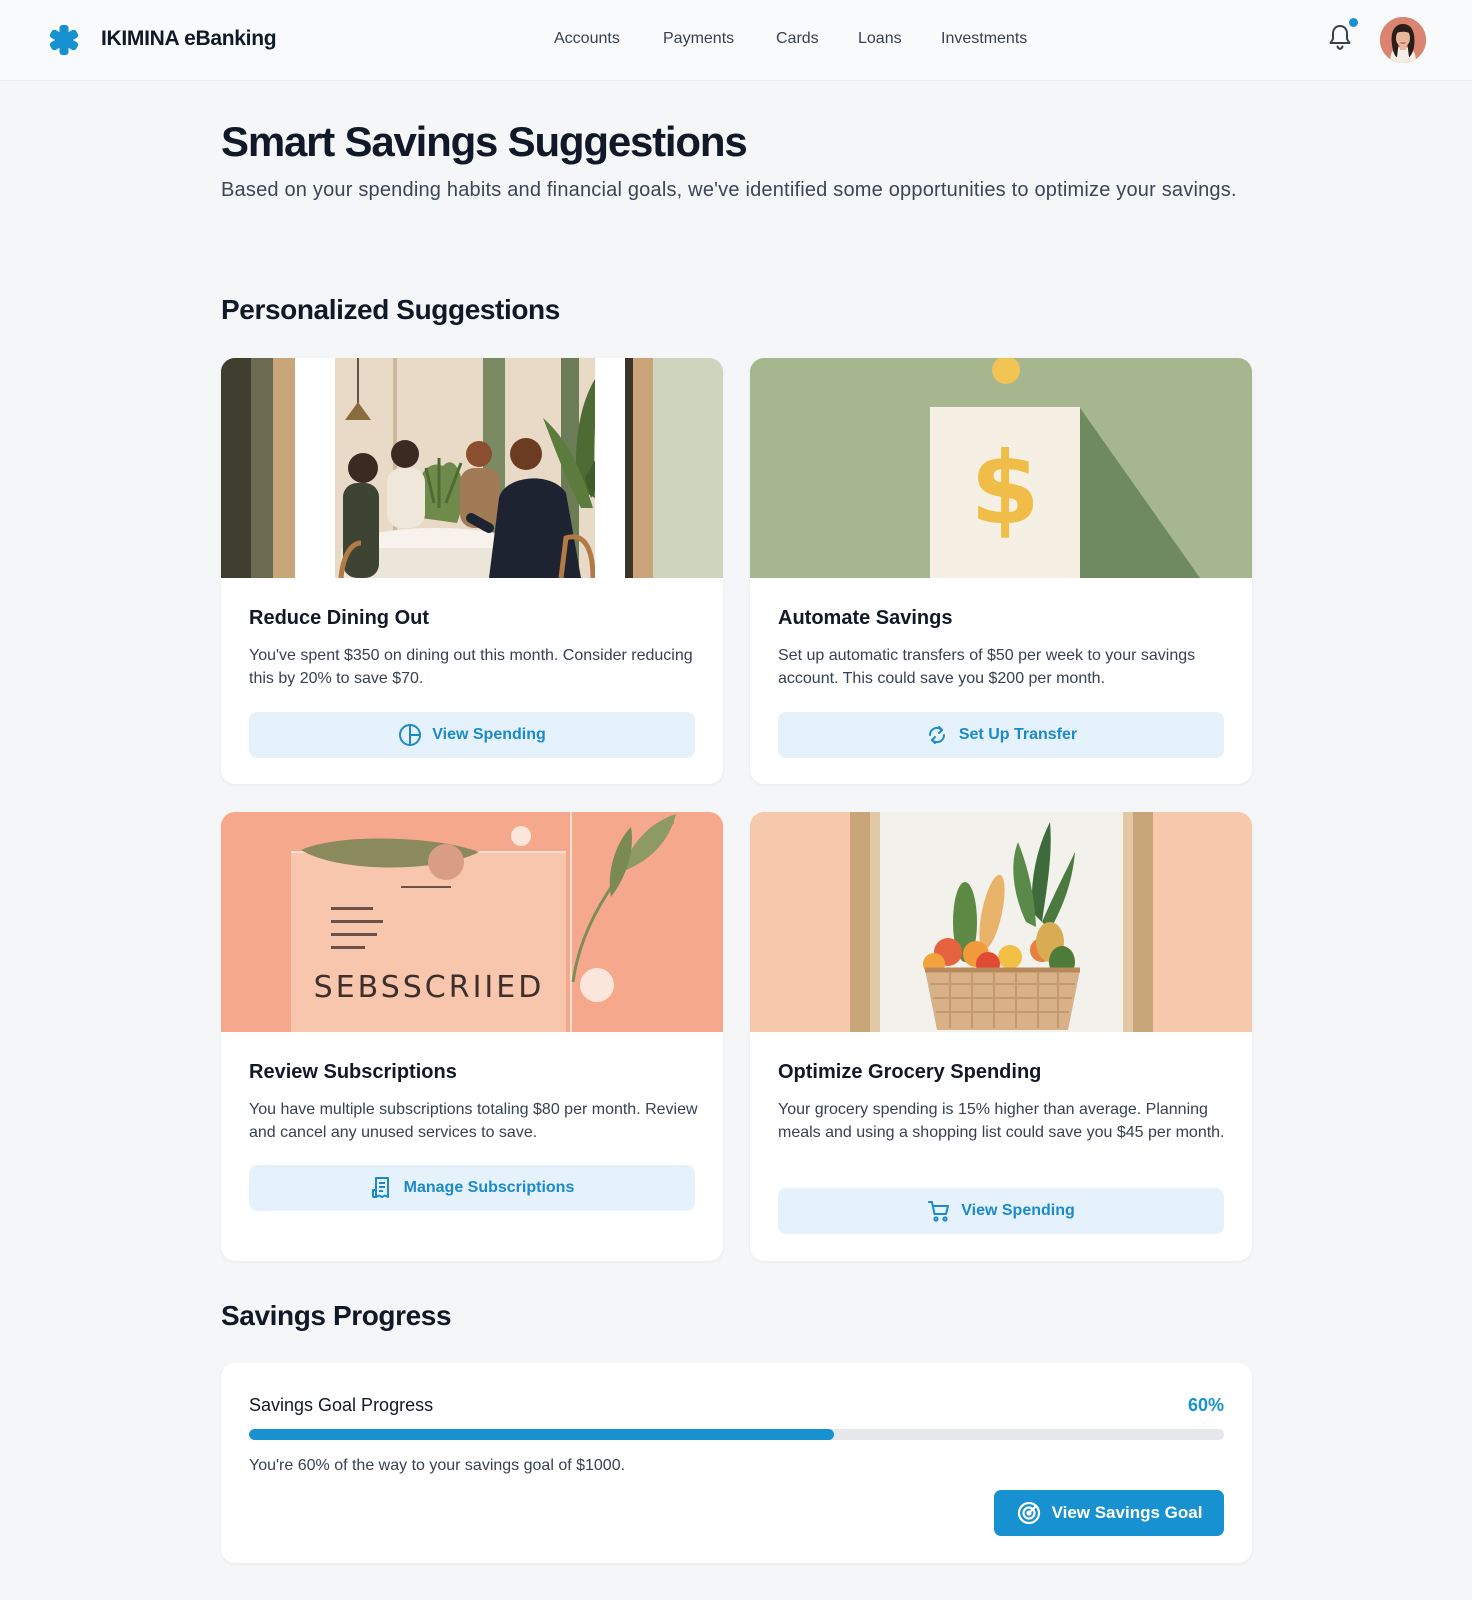 The width and height of the screenshot is (1472, 1600). What do you see at coordinates (489, 1187) in the screenshot?
I see `button-label: Manage Subscriptions` at bounding box center [489, 1187].